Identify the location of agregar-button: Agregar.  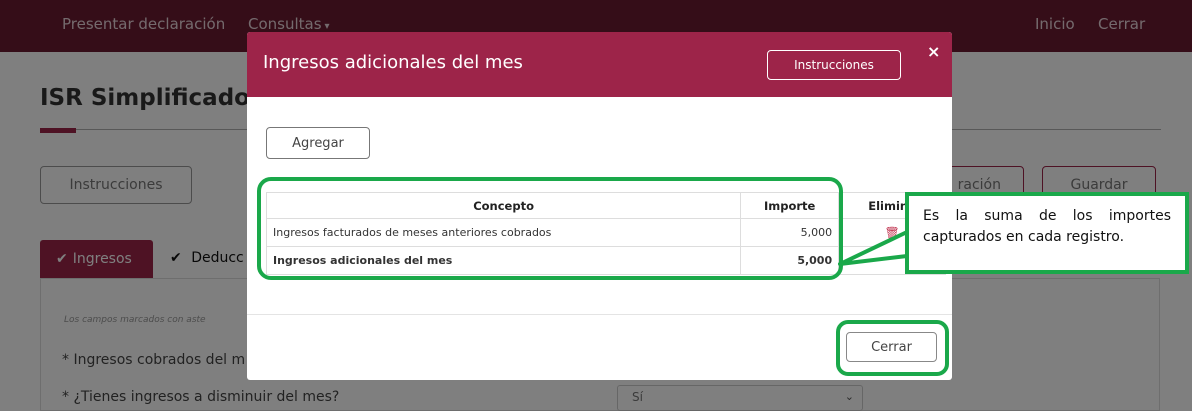
(318, 143).